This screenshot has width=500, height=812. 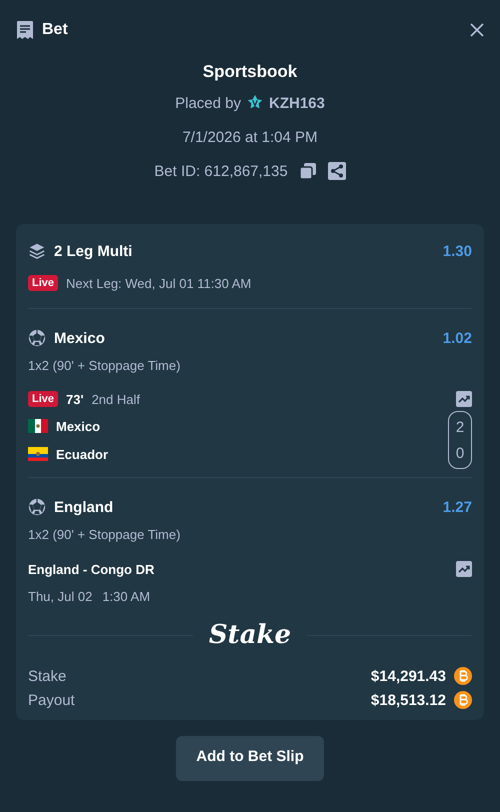 I want to click on total-amount: $18,513.12, so click(x=408, y=700).